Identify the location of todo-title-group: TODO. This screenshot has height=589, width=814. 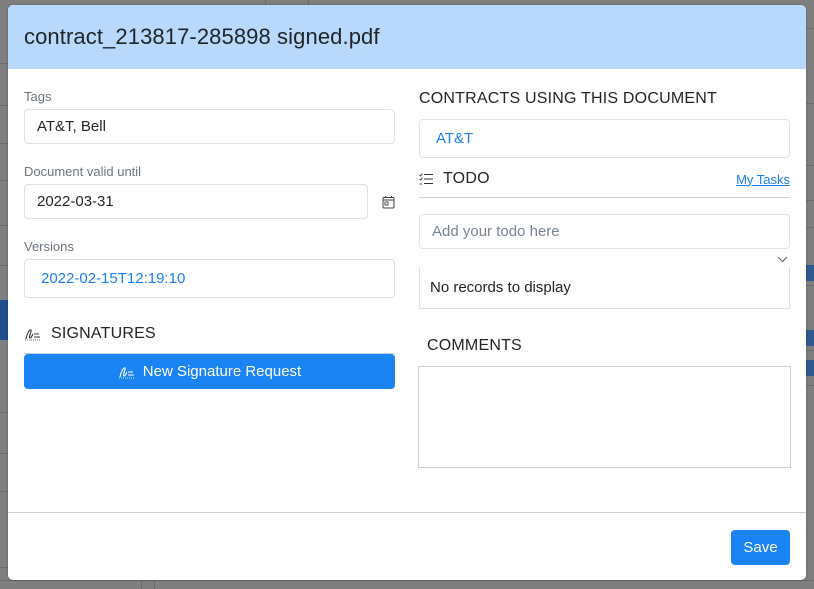
(454, 179).